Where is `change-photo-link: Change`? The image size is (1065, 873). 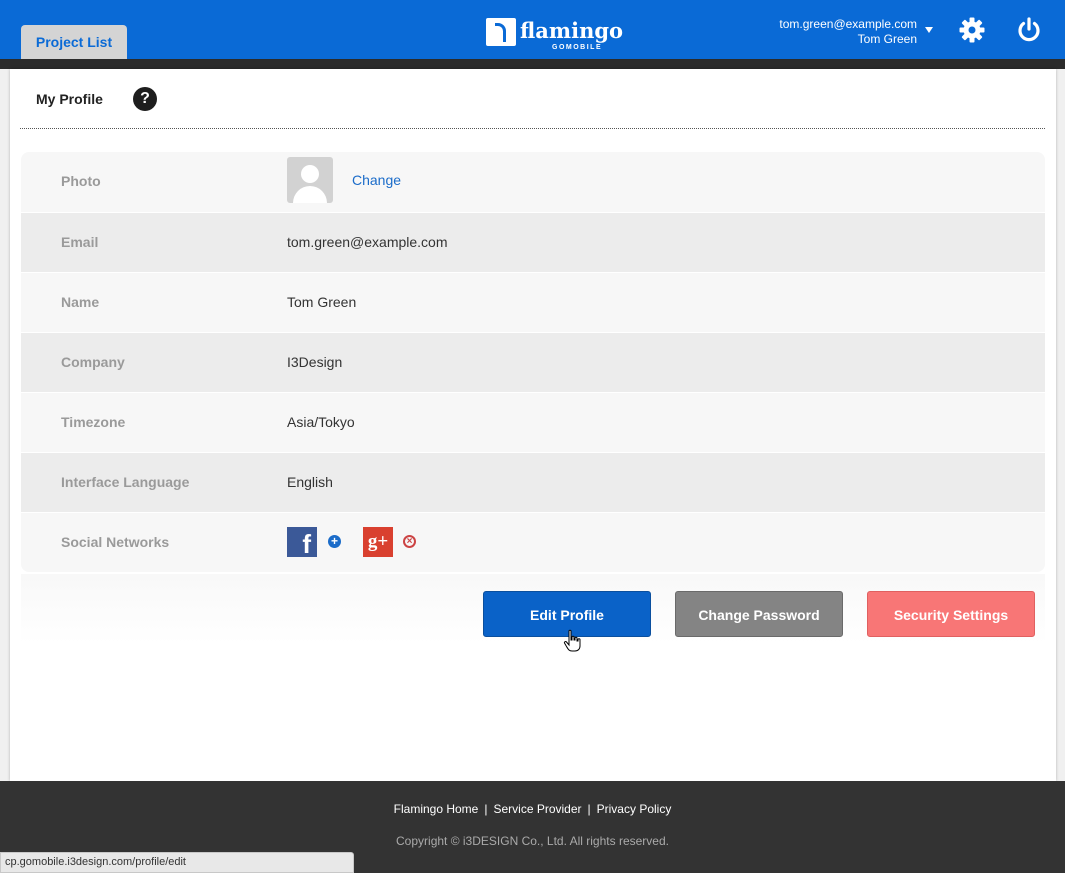
change-photo-link: Change is located at coordinates (376, 180).